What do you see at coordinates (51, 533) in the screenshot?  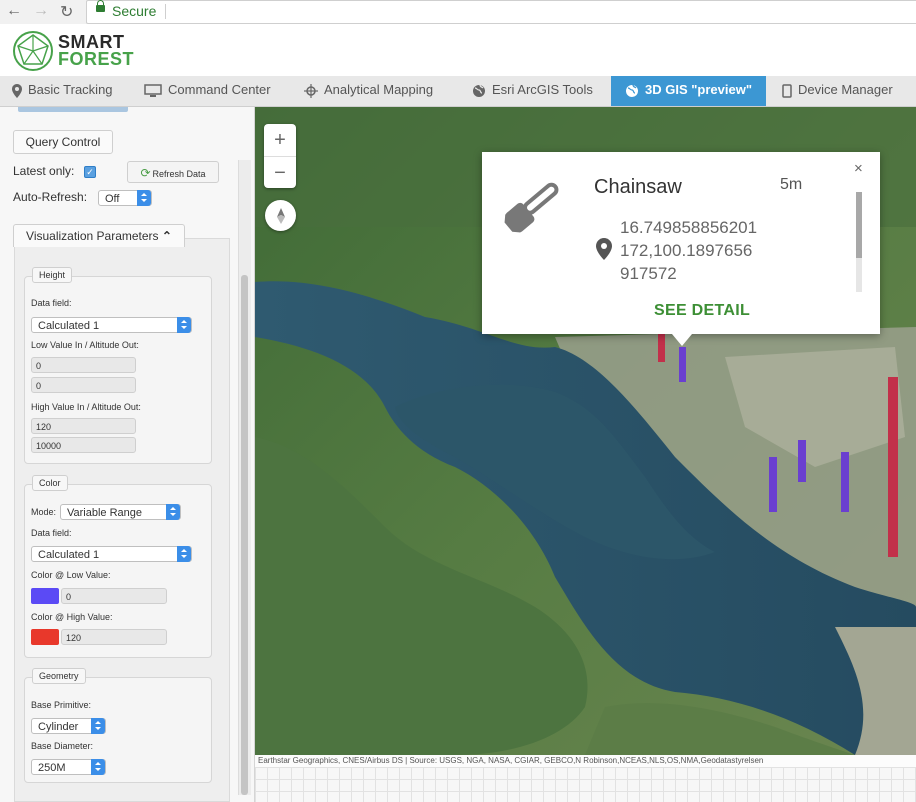 I see `color-data-field-label: Data field:` at bounding box center [51, 533].